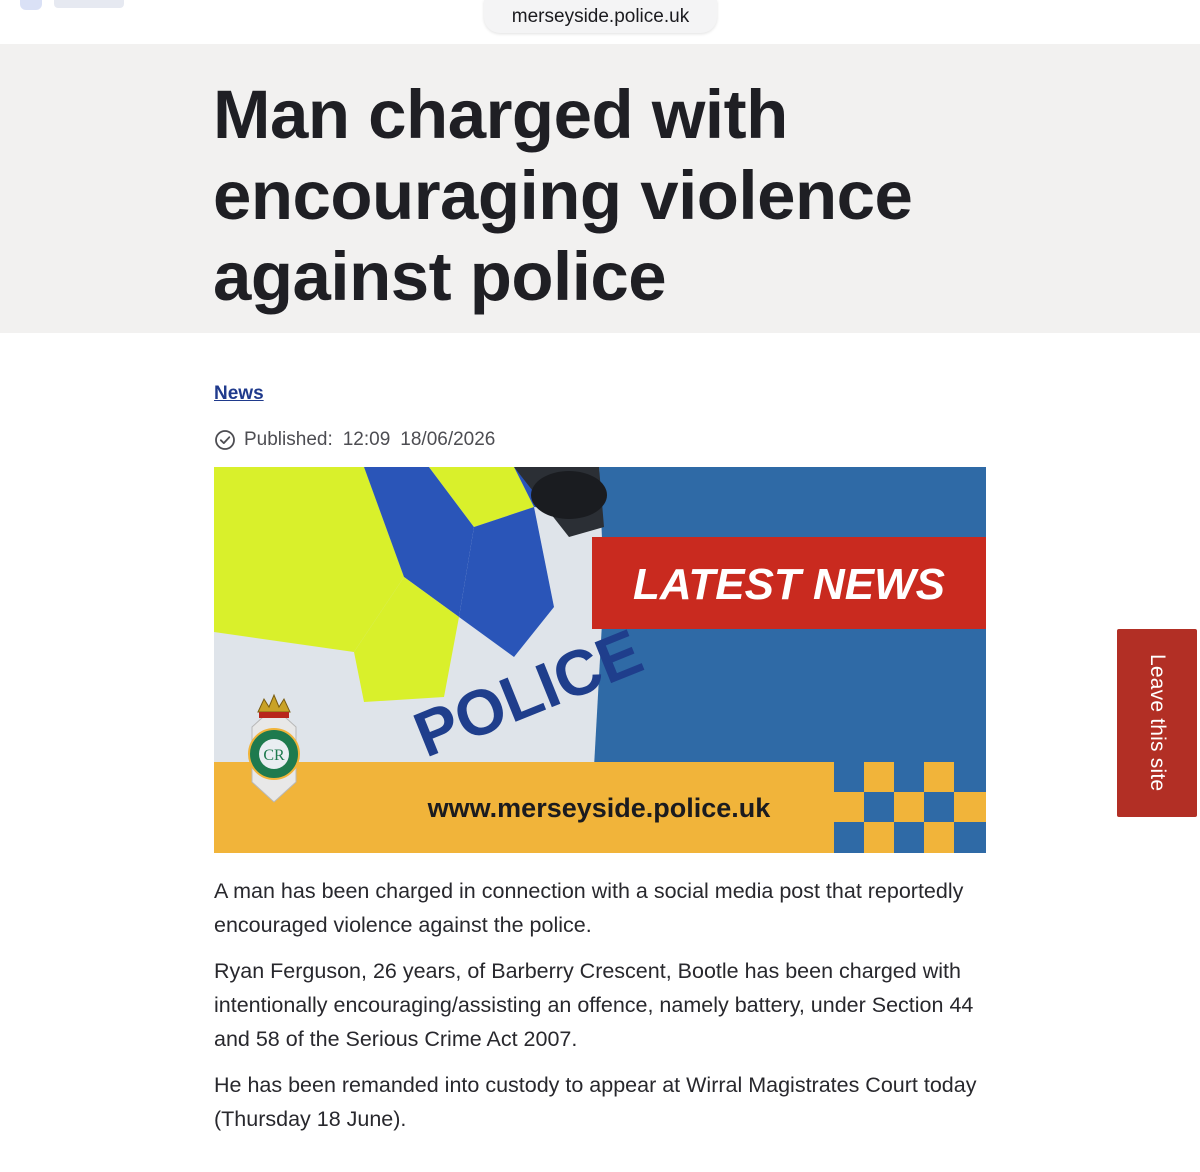  I want to click on leave-this-site-label: Leave this site, so click(1157, 723).